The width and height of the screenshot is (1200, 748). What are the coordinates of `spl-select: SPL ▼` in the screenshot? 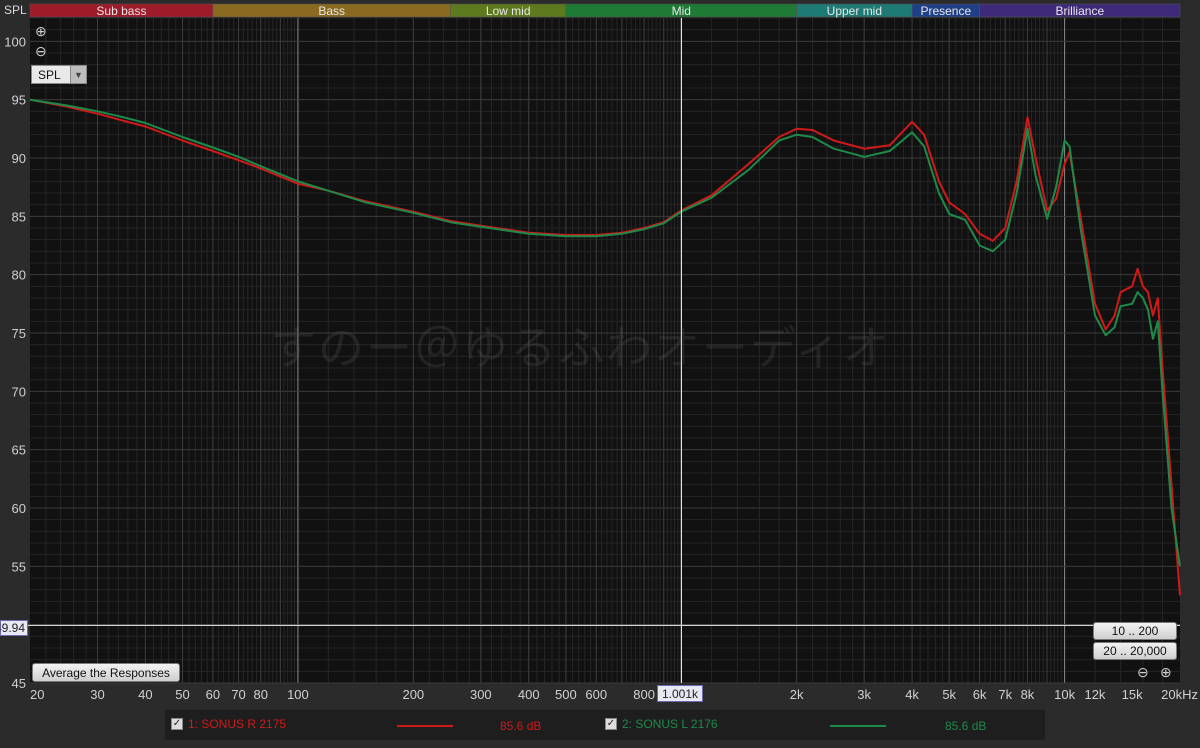 It's located at (59, 74).